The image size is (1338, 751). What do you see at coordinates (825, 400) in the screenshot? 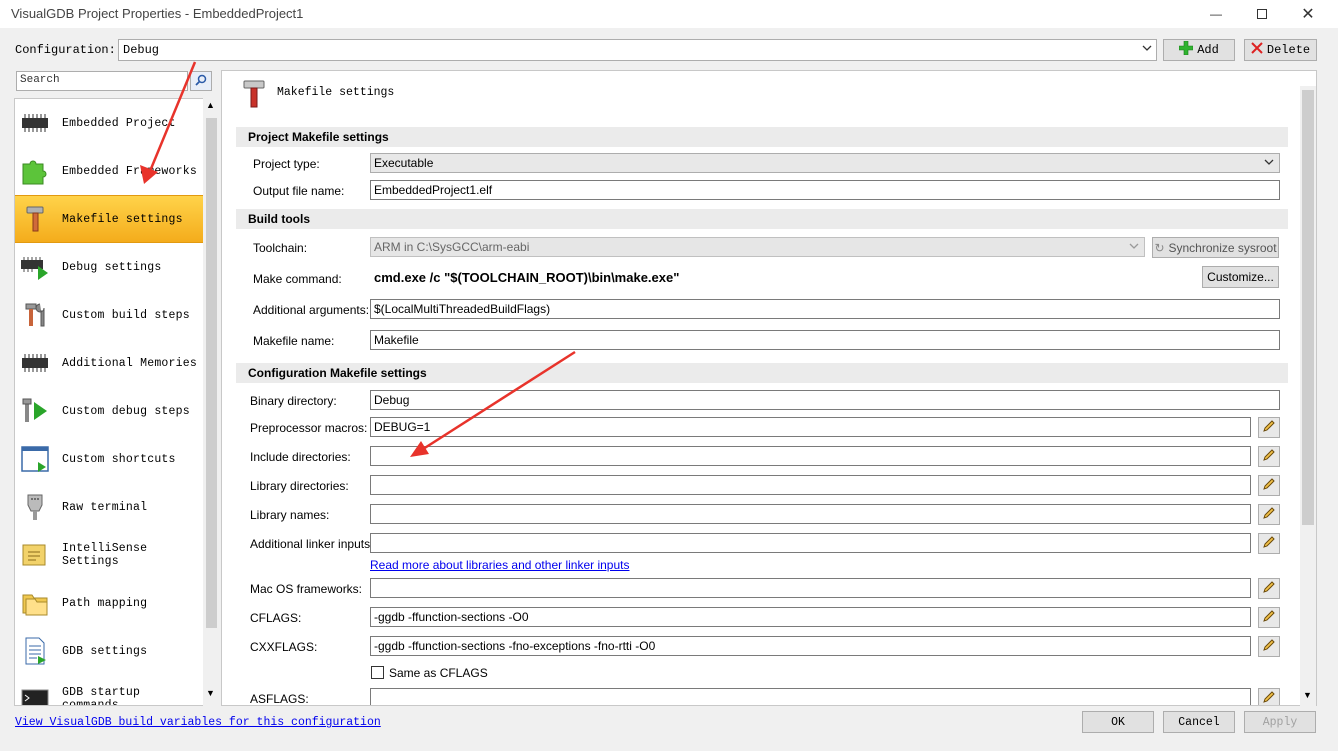
I see `binary-directory-field: Debug` at bounding box center [825, 400].